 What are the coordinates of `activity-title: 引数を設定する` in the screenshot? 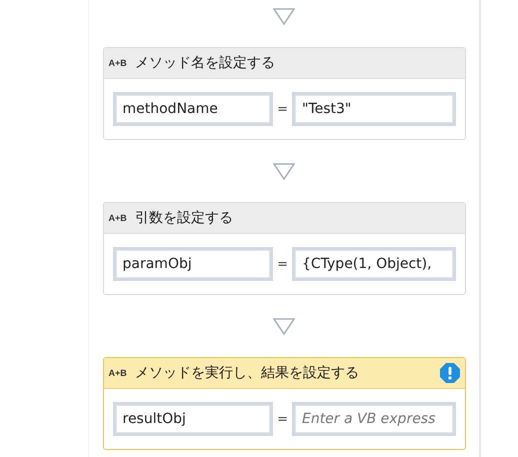 It's located at (184, 218).